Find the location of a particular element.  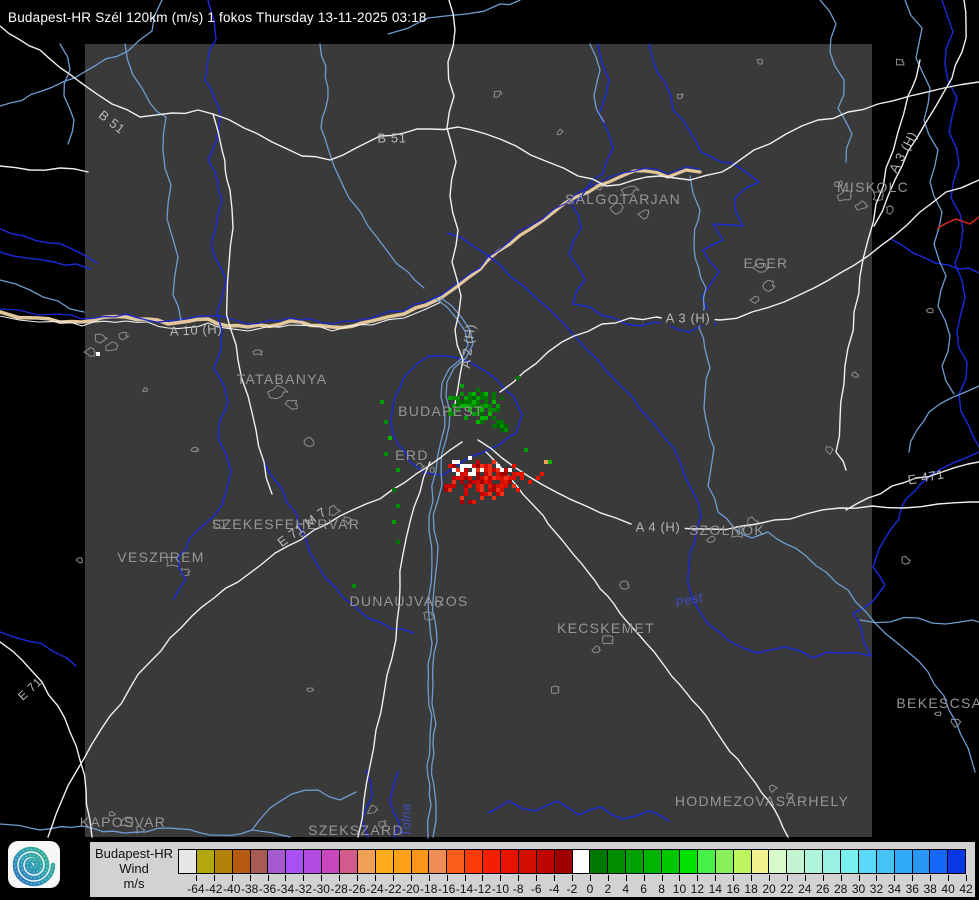

legend-tick-label: -34 is located at coordinates (285, 889).